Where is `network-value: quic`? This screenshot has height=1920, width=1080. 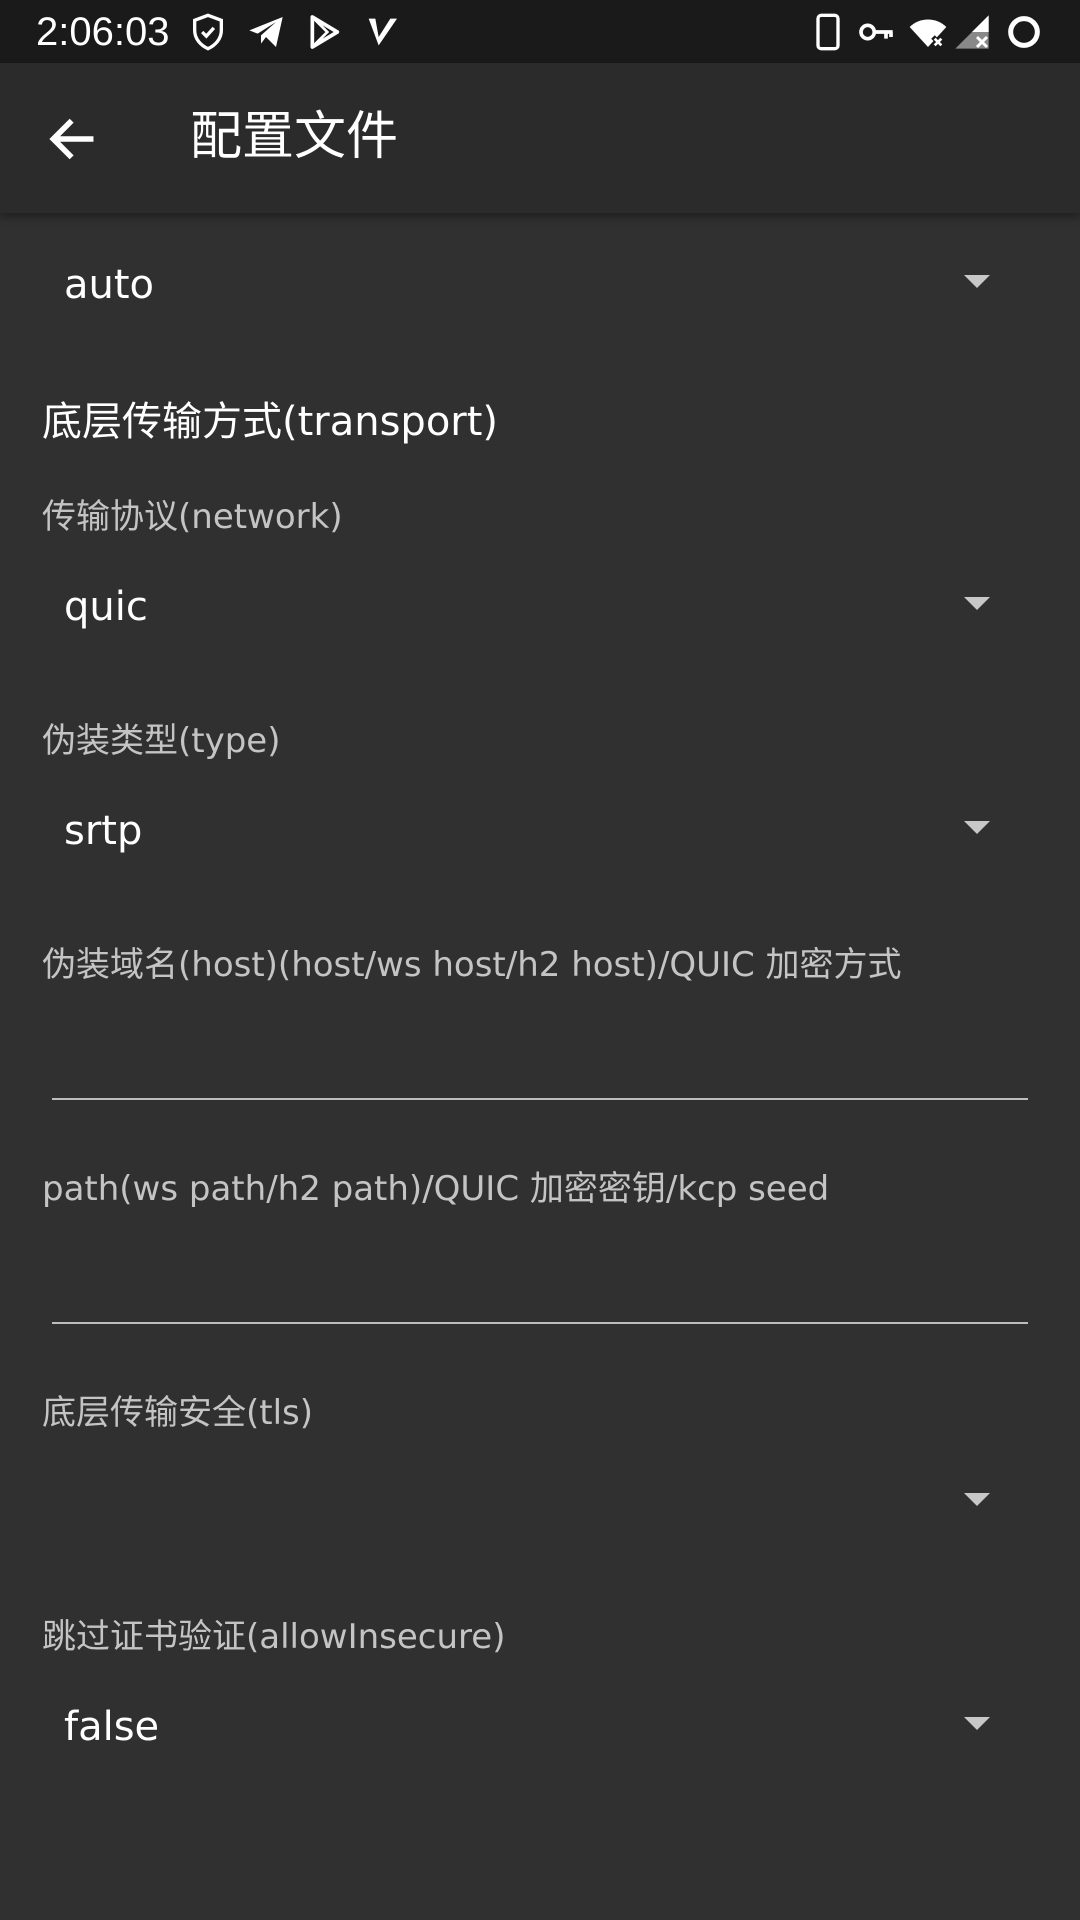
network-value: quic is located at coordinates (106, 607).